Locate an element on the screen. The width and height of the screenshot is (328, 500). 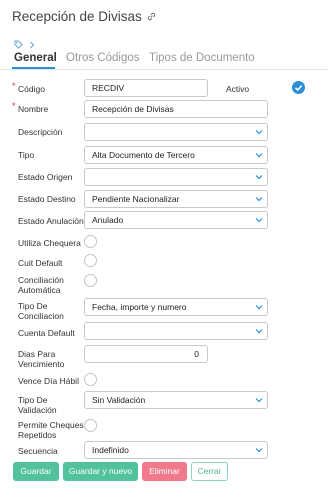
utiliza-chequera-label: Utiliza Chequera is located at coordinates (49, 243).